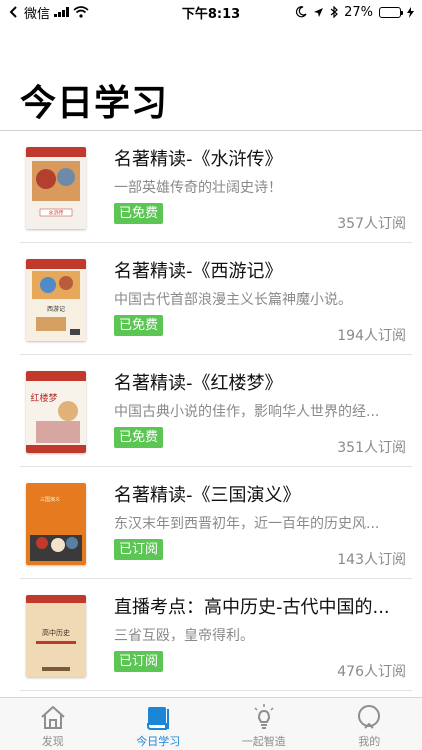  Describe the element at coordinates (184, 636) in the screenshot. I see `item-description: 三省互殴，皇帝得利。` at that location.